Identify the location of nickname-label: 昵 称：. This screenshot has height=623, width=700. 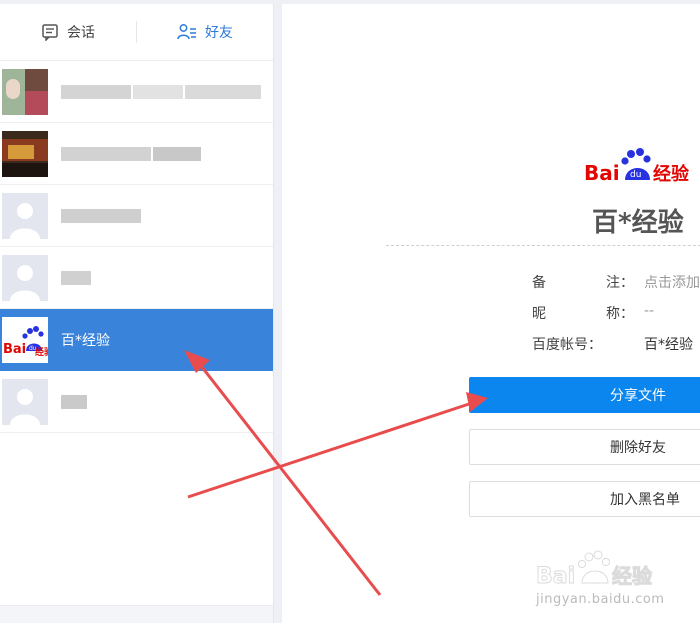
(583, 314).